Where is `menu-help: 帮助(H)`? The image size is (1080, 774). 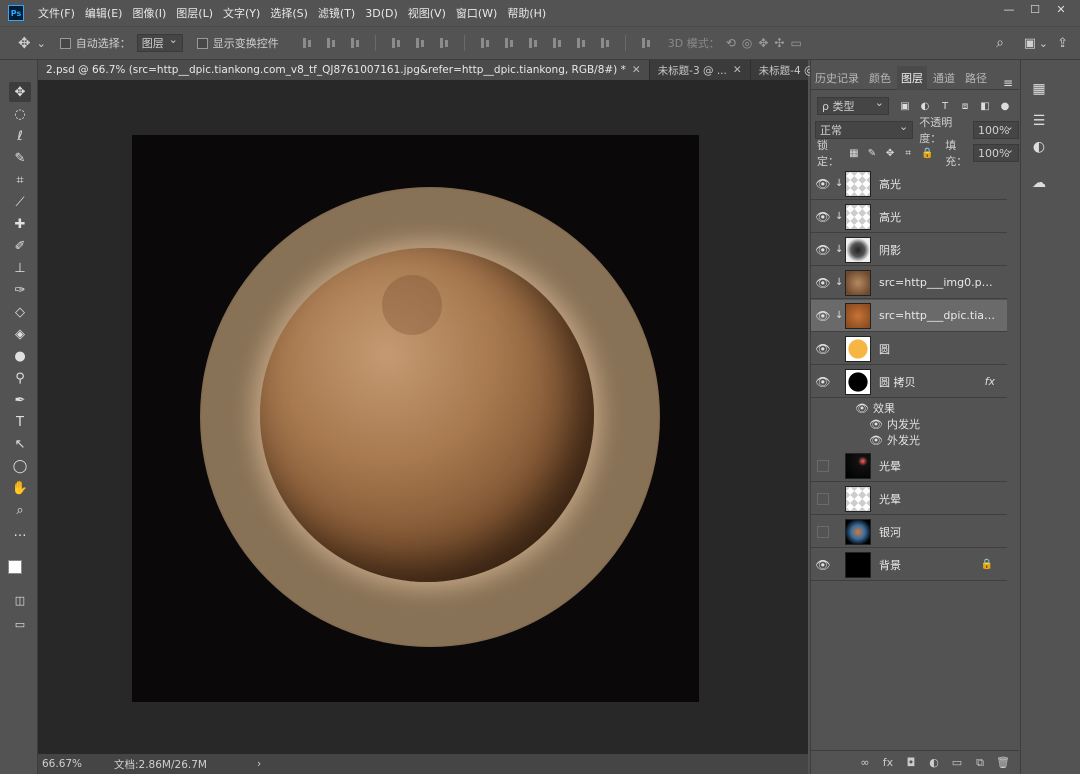 menu-help: 帮助(H) is located at coordinates (526, 13).